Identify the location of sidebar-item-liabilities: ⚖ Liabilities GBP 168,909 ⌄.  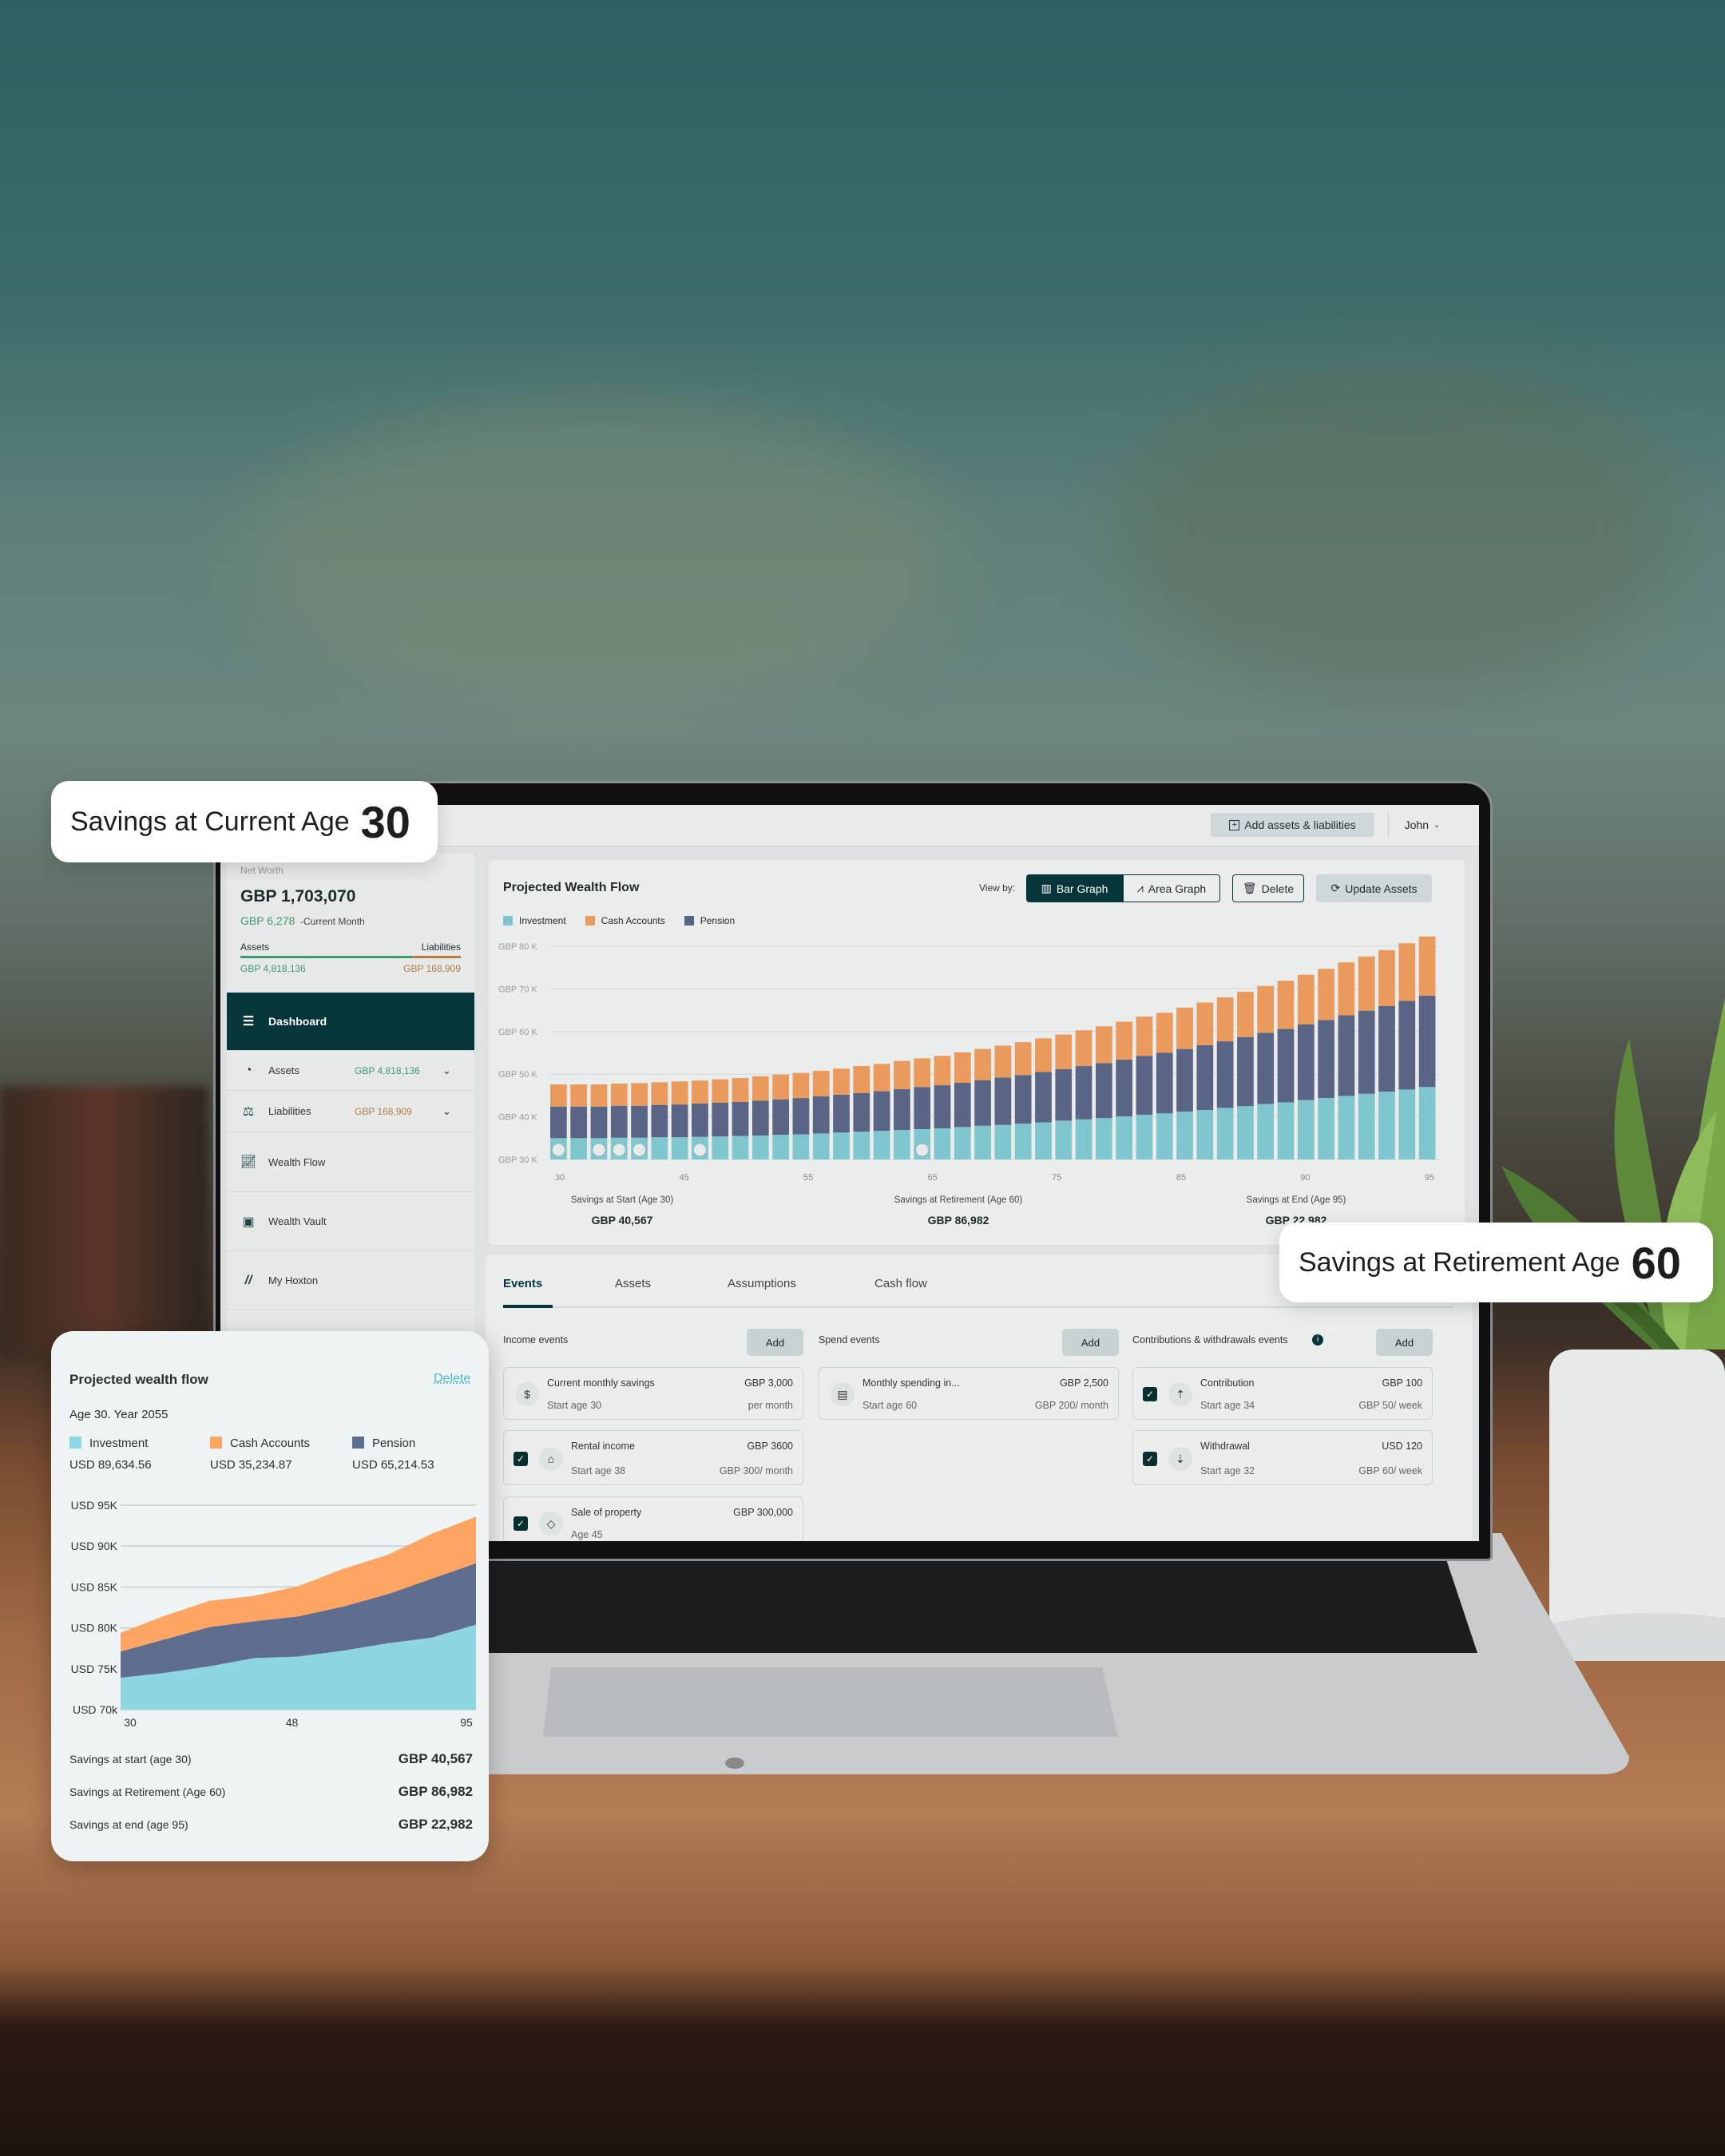
(350, 1111).